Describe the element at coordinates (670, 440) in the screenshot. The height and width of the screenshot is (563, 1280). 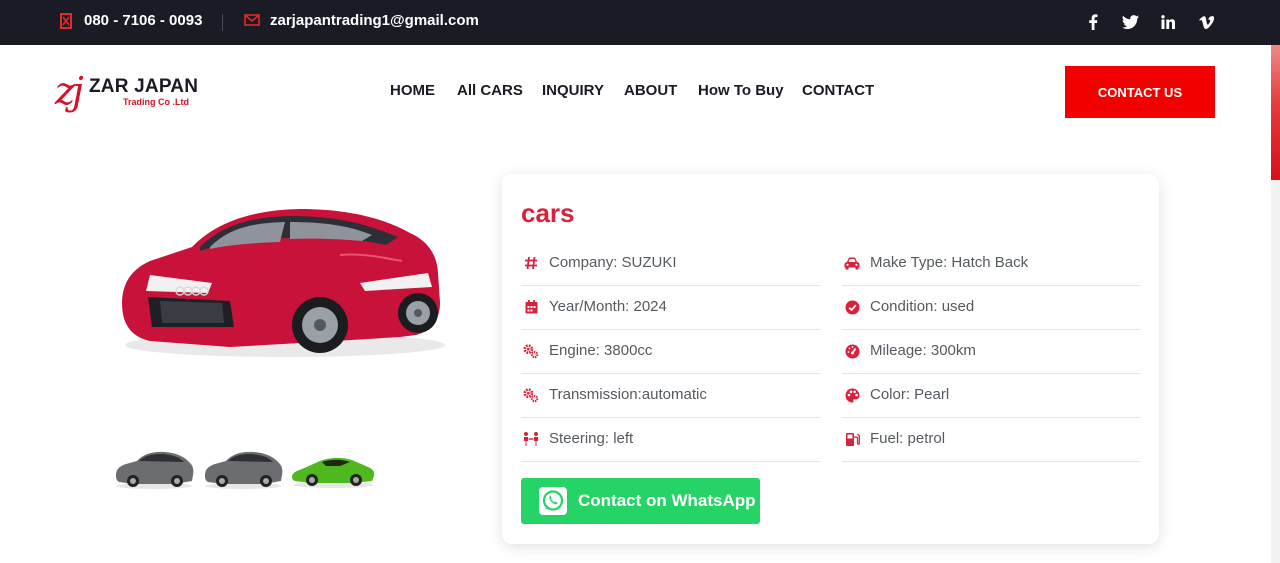
I see `spec-steering: Steering: left` at that location.